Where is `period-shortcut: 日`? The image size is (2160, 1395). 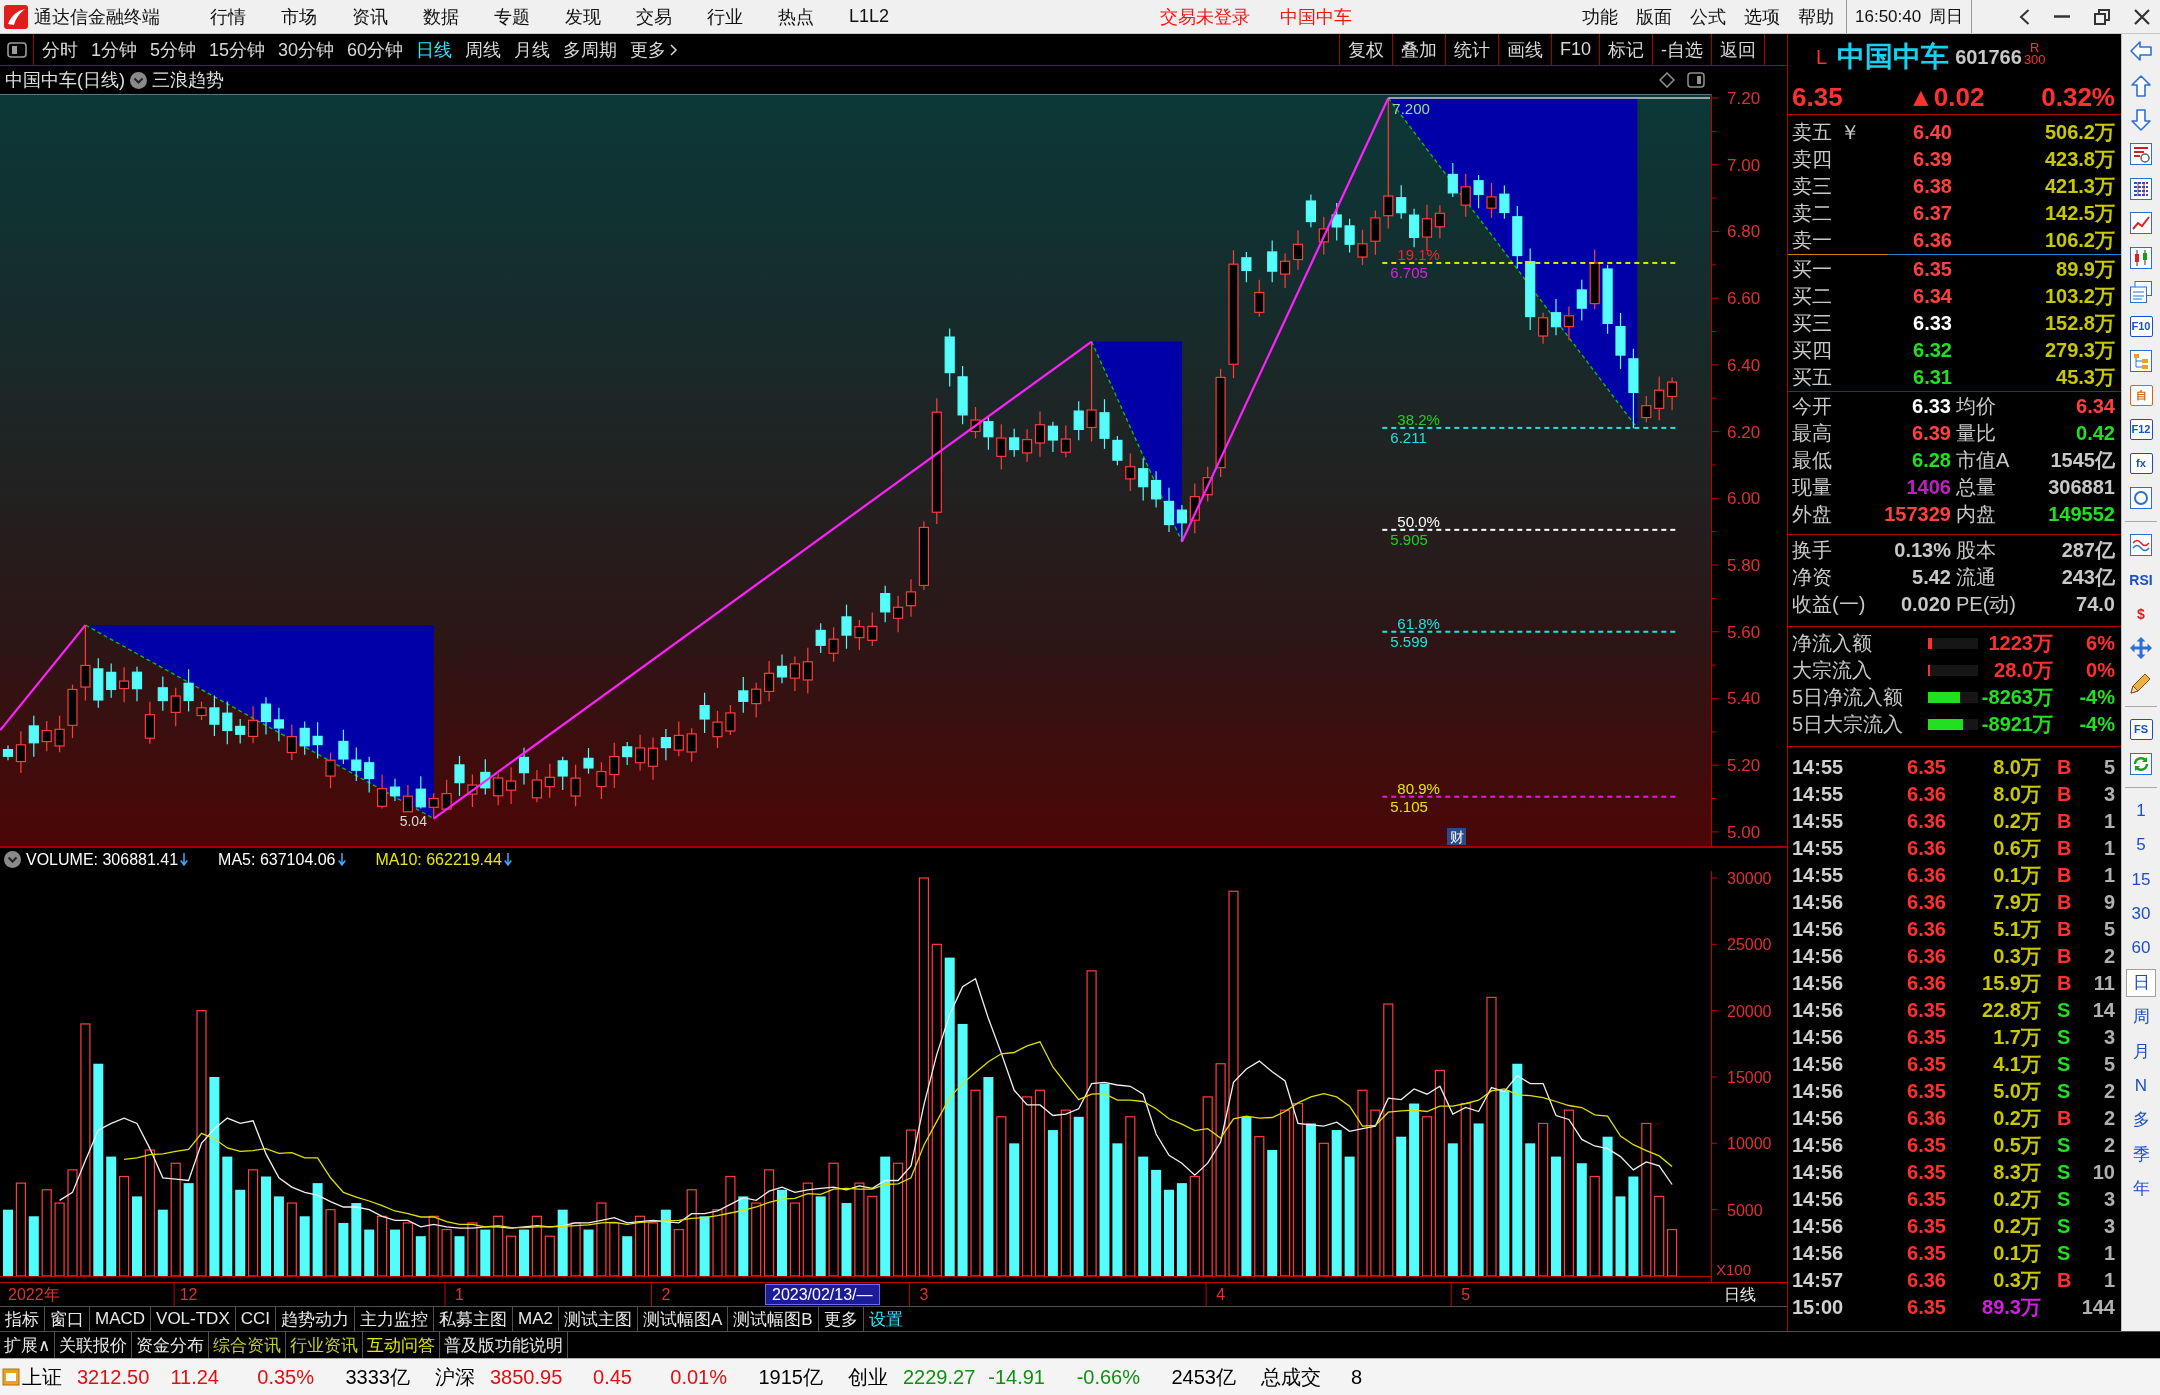 period-shortcut: 日 is located at coordinates (2141, 982).